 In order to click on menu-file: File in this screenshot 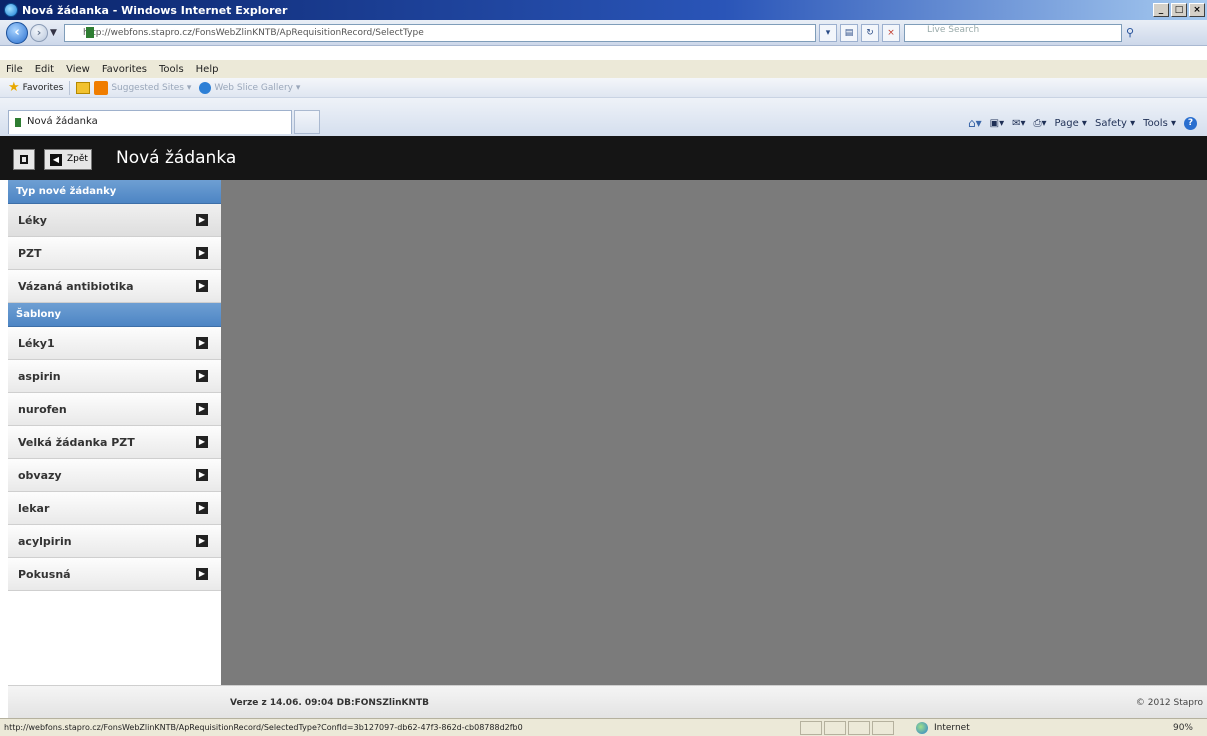, I will do `click(14, 69)`.